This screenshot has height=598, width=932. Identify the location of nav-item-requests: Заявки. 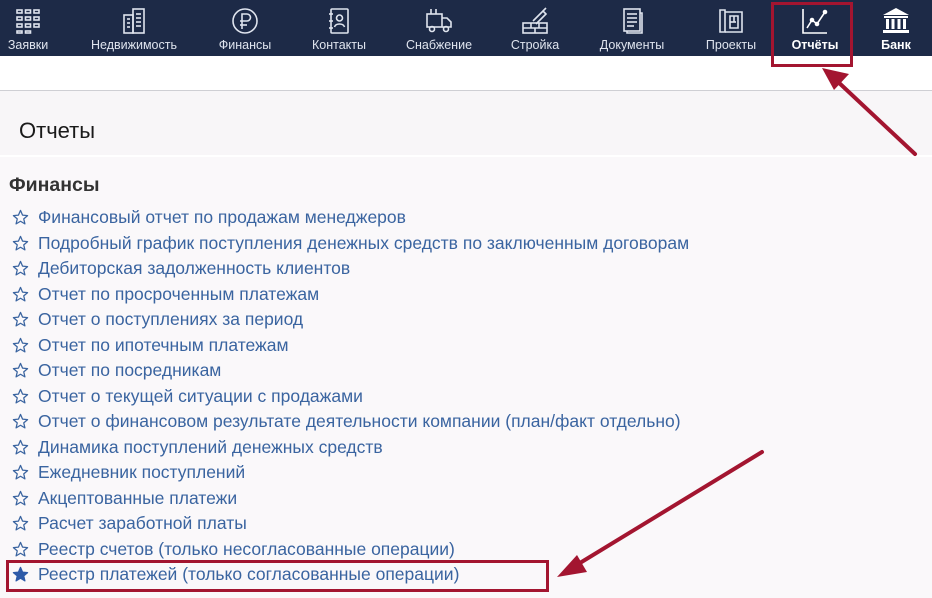
(28, 28).